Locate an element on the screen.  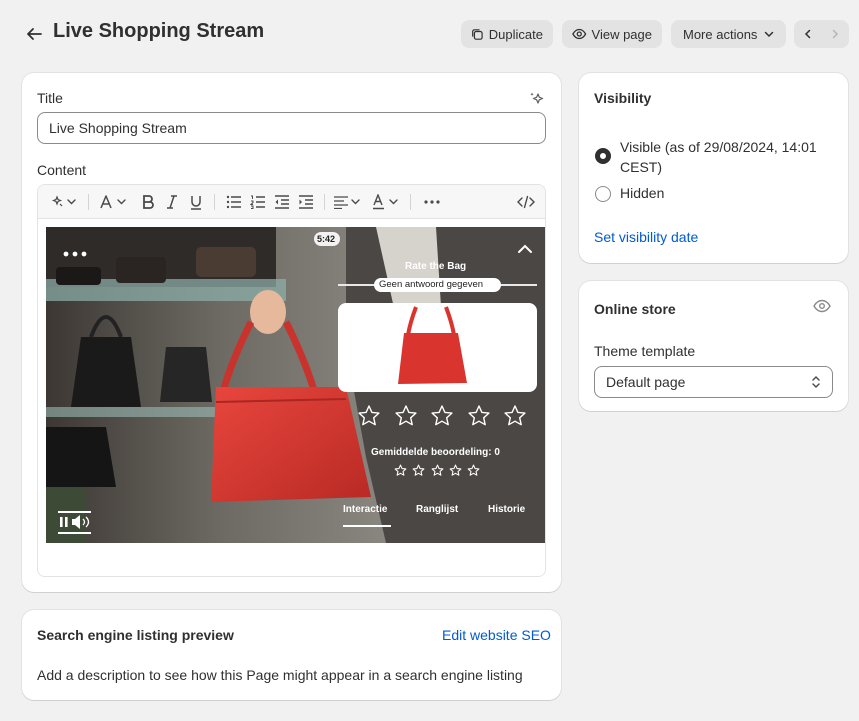
chevron-right-icon is located at coordinates (835, 34).